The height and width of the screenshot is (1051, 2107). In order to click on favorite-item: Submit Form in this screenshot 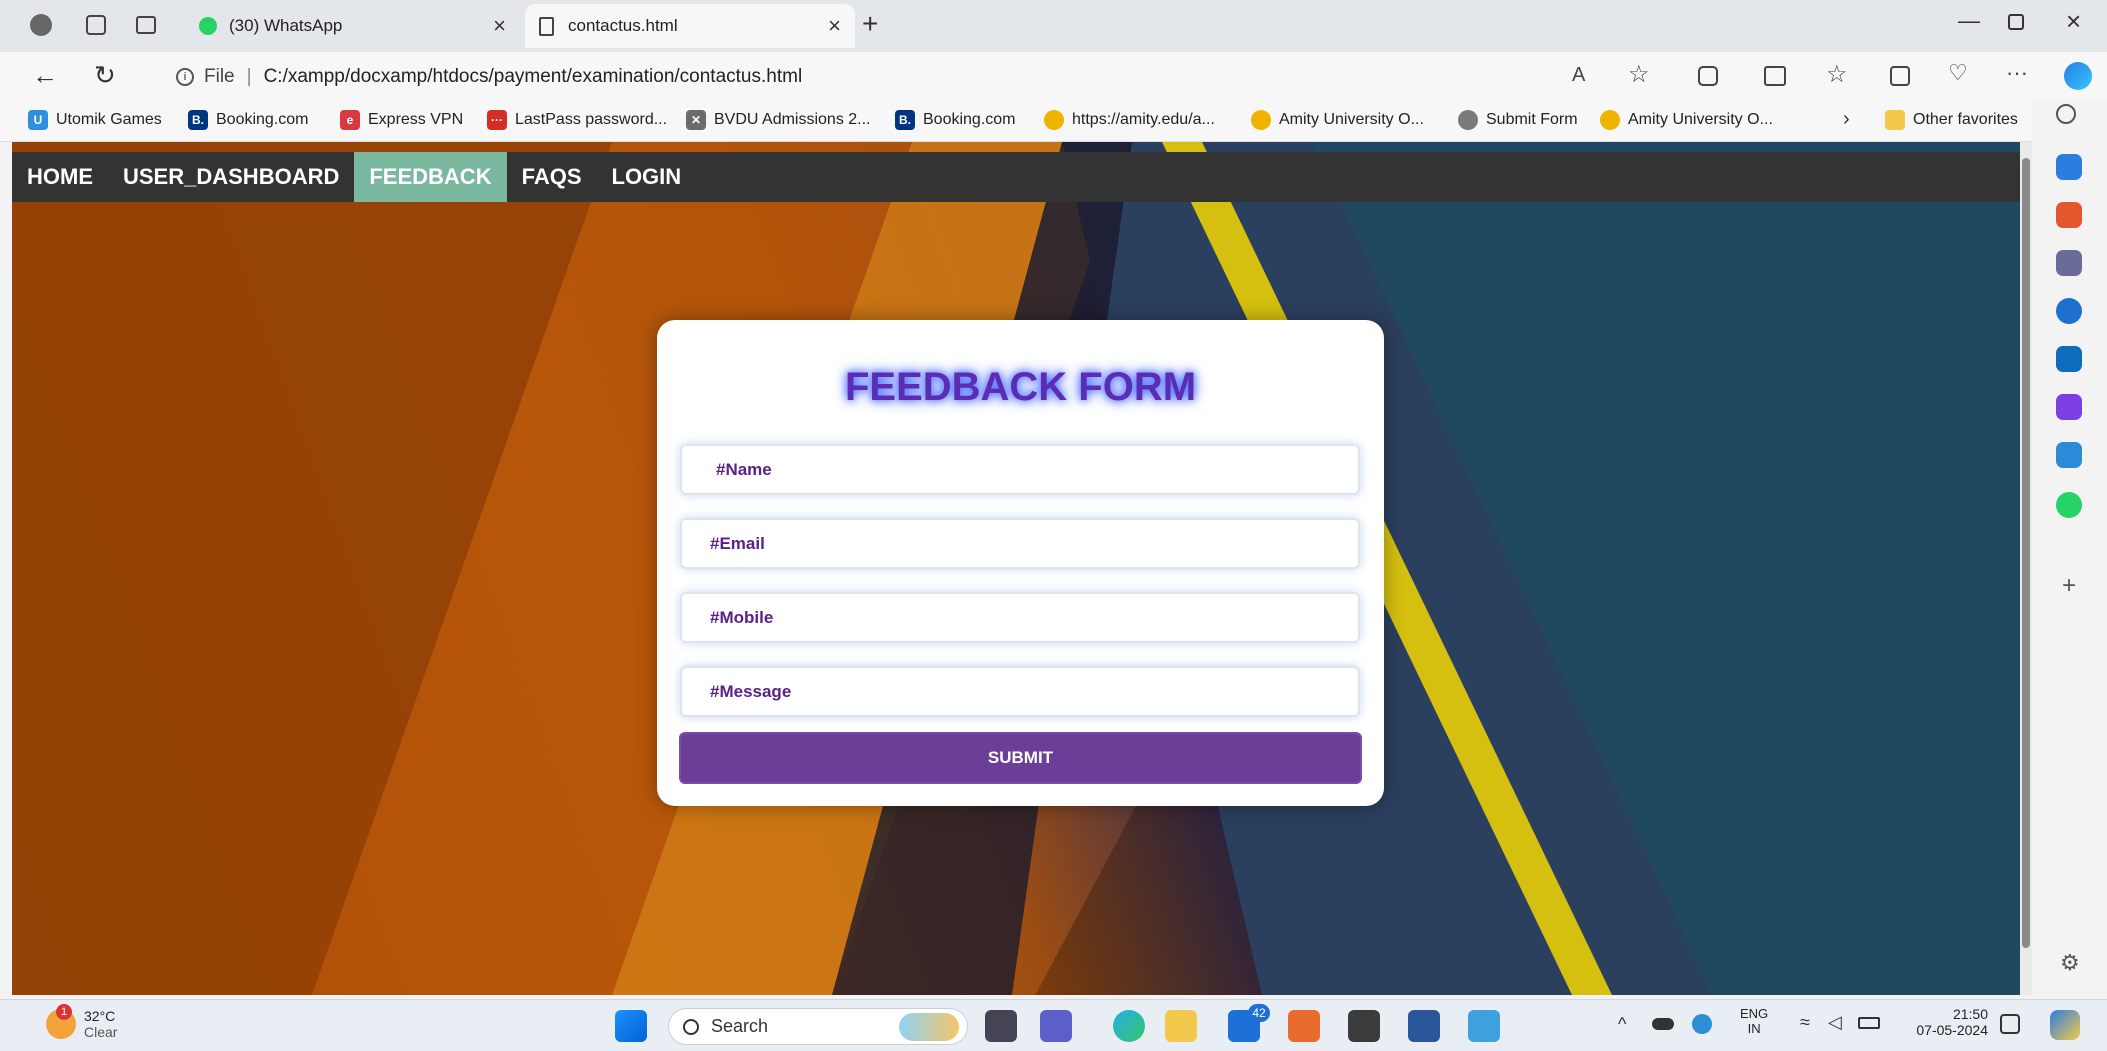, I will do `click(1518, 120)`.